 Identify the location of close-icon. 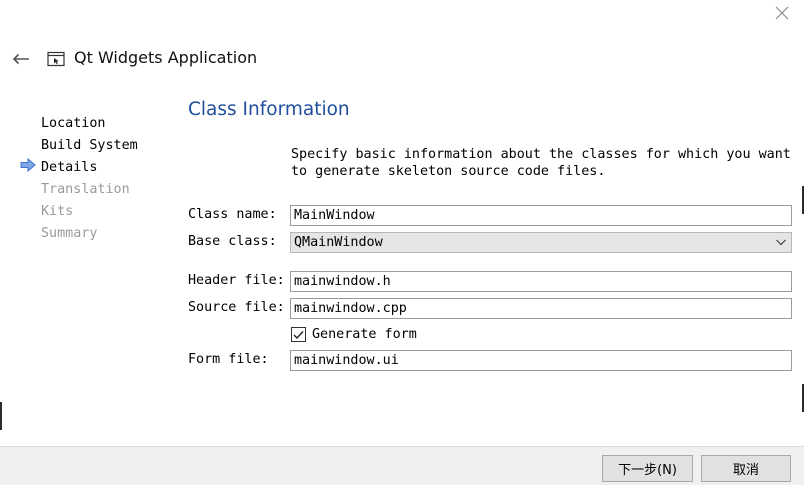
(782, 13).